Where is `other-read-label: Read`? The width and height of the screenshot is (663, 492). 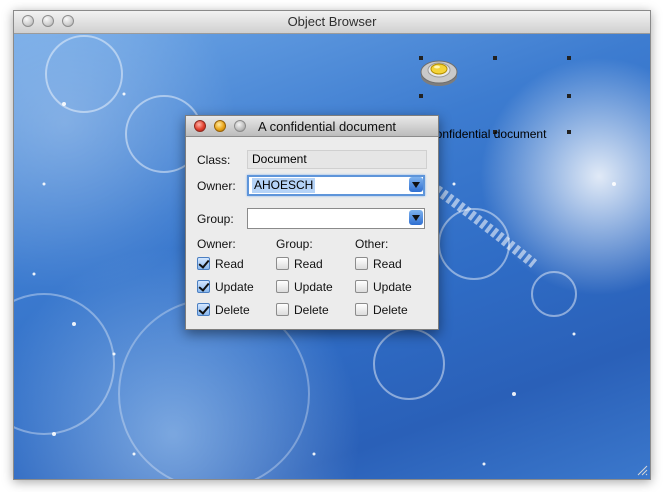
other-read-label: Read is located at coordinates (387, 264).